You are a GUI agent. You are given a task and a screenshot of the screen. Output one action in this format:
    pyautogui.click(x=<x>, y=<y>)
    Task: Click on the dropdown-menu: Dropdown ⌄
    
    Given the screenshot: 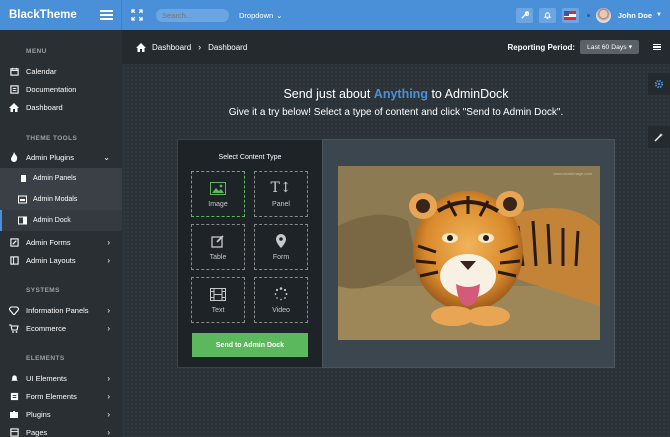 What is the action you would take?
    pyautogui.click(x=260, y=15)
    